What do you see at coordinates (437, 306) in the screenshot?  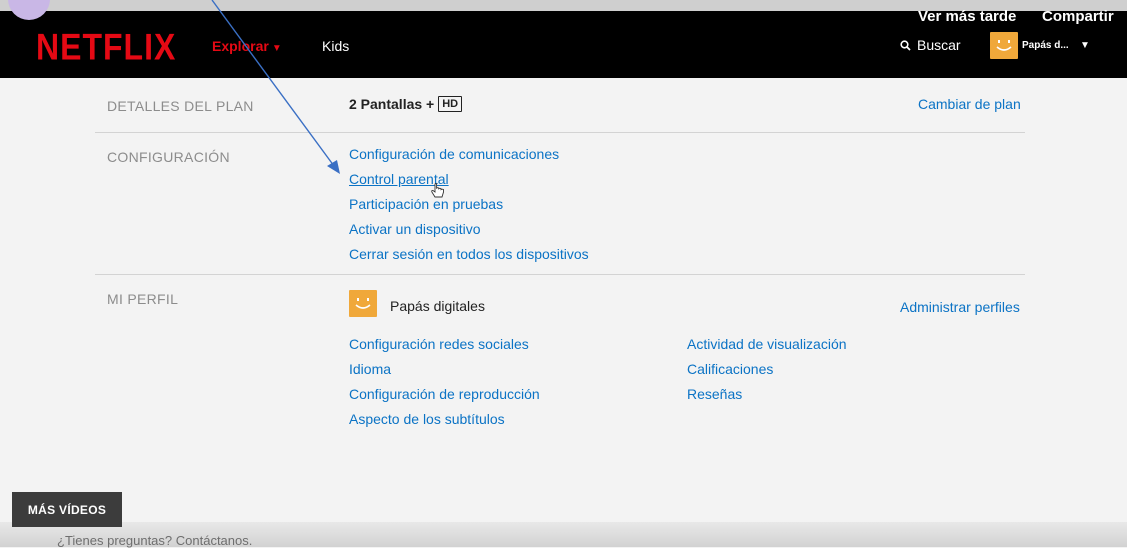 I see `profile-name: Papás digitales` at bounding box center [437, 306].